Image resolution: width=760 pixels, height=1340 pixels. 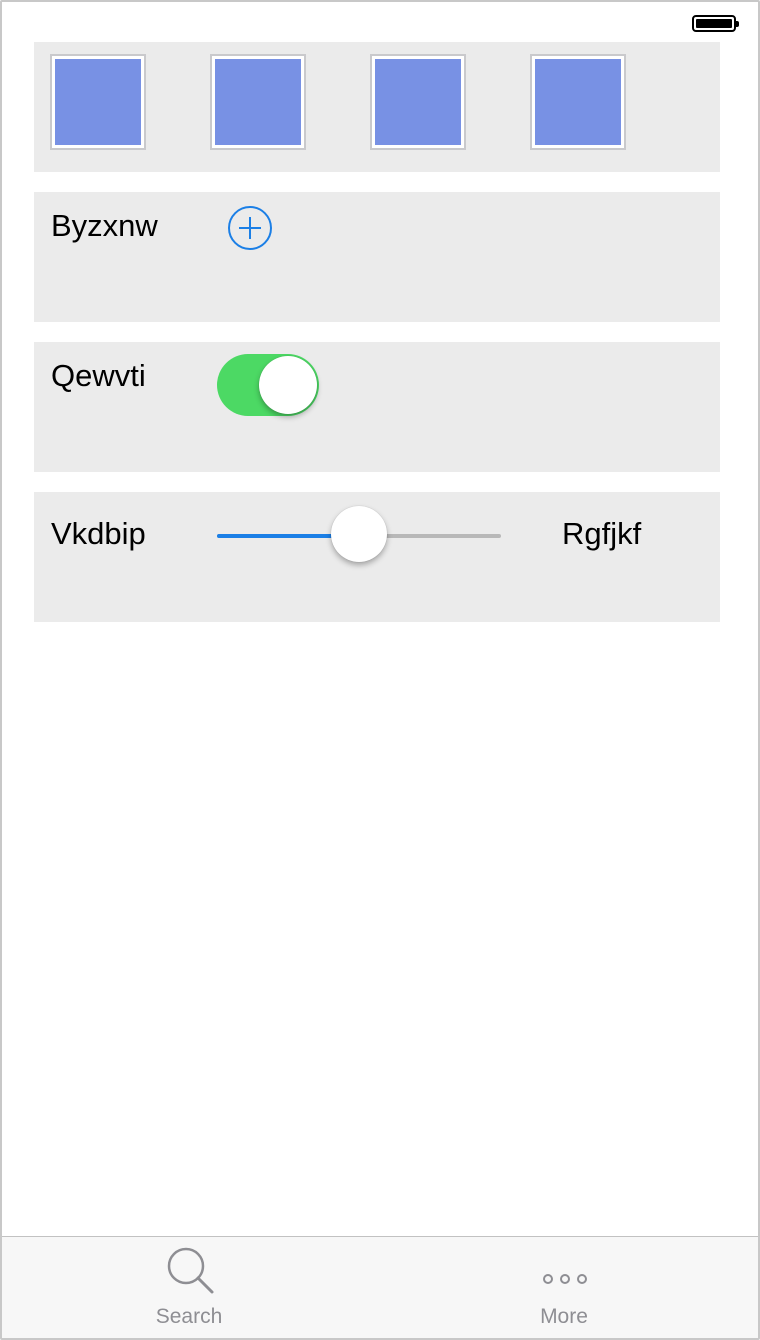 I want to click on toggle-row: Qewvti, so click(x=377, y=407).